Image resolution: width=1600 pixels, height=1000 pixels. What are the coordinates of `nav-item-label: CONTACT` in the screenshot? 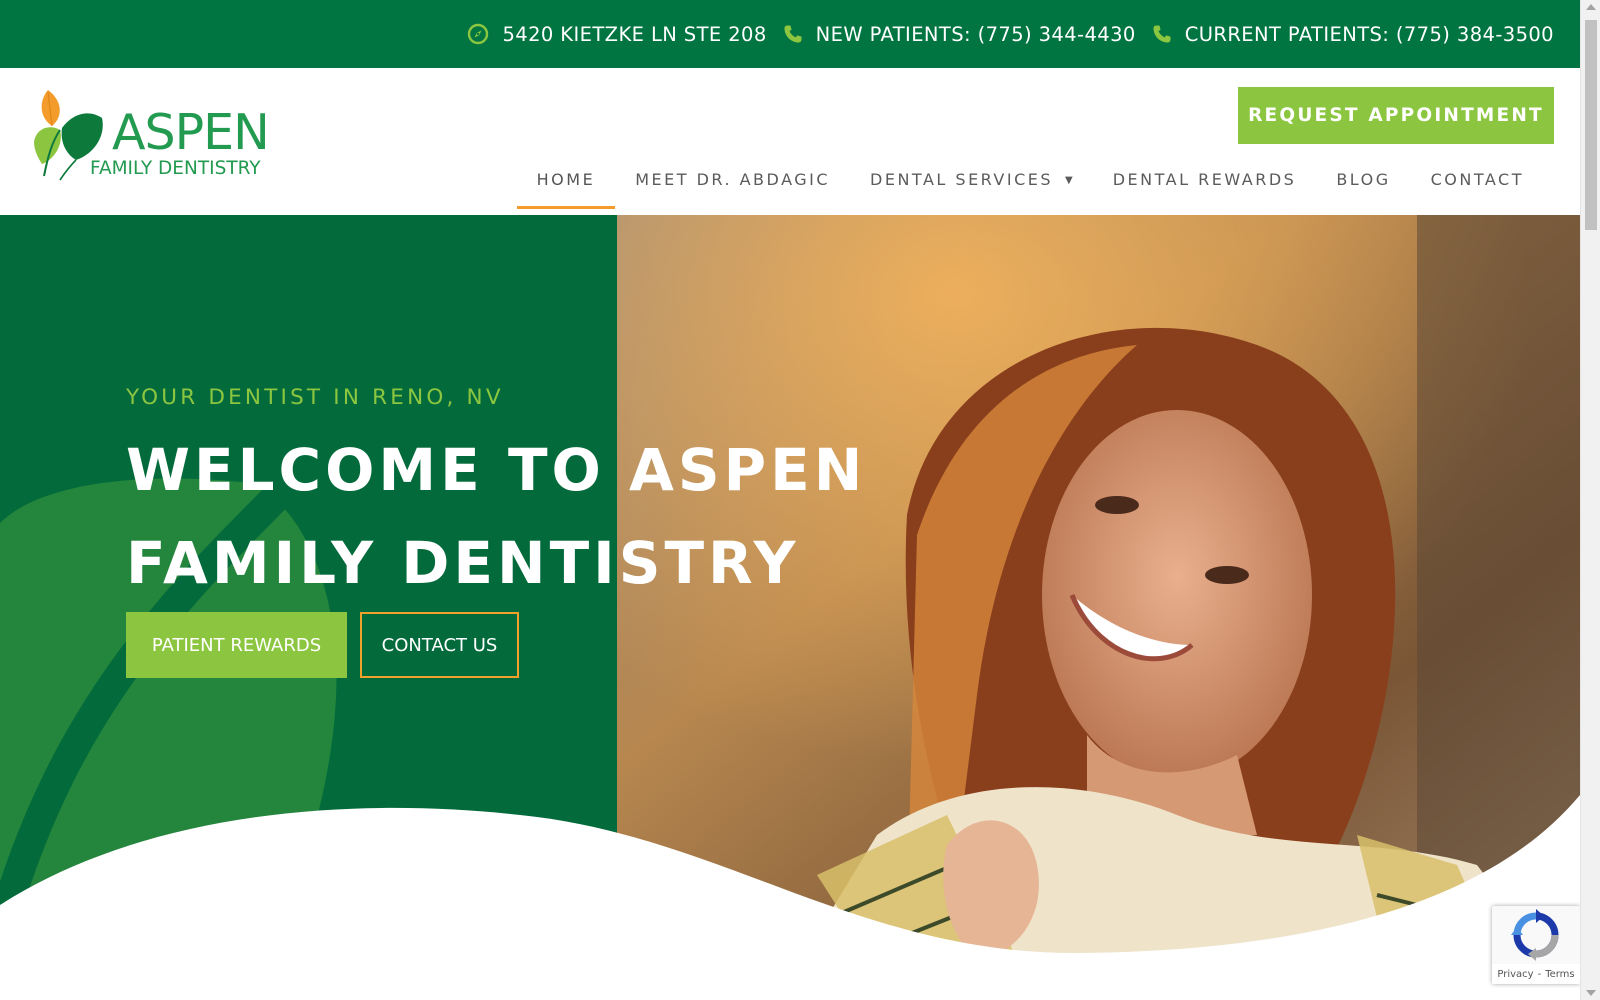 It's located at (1477, 179).